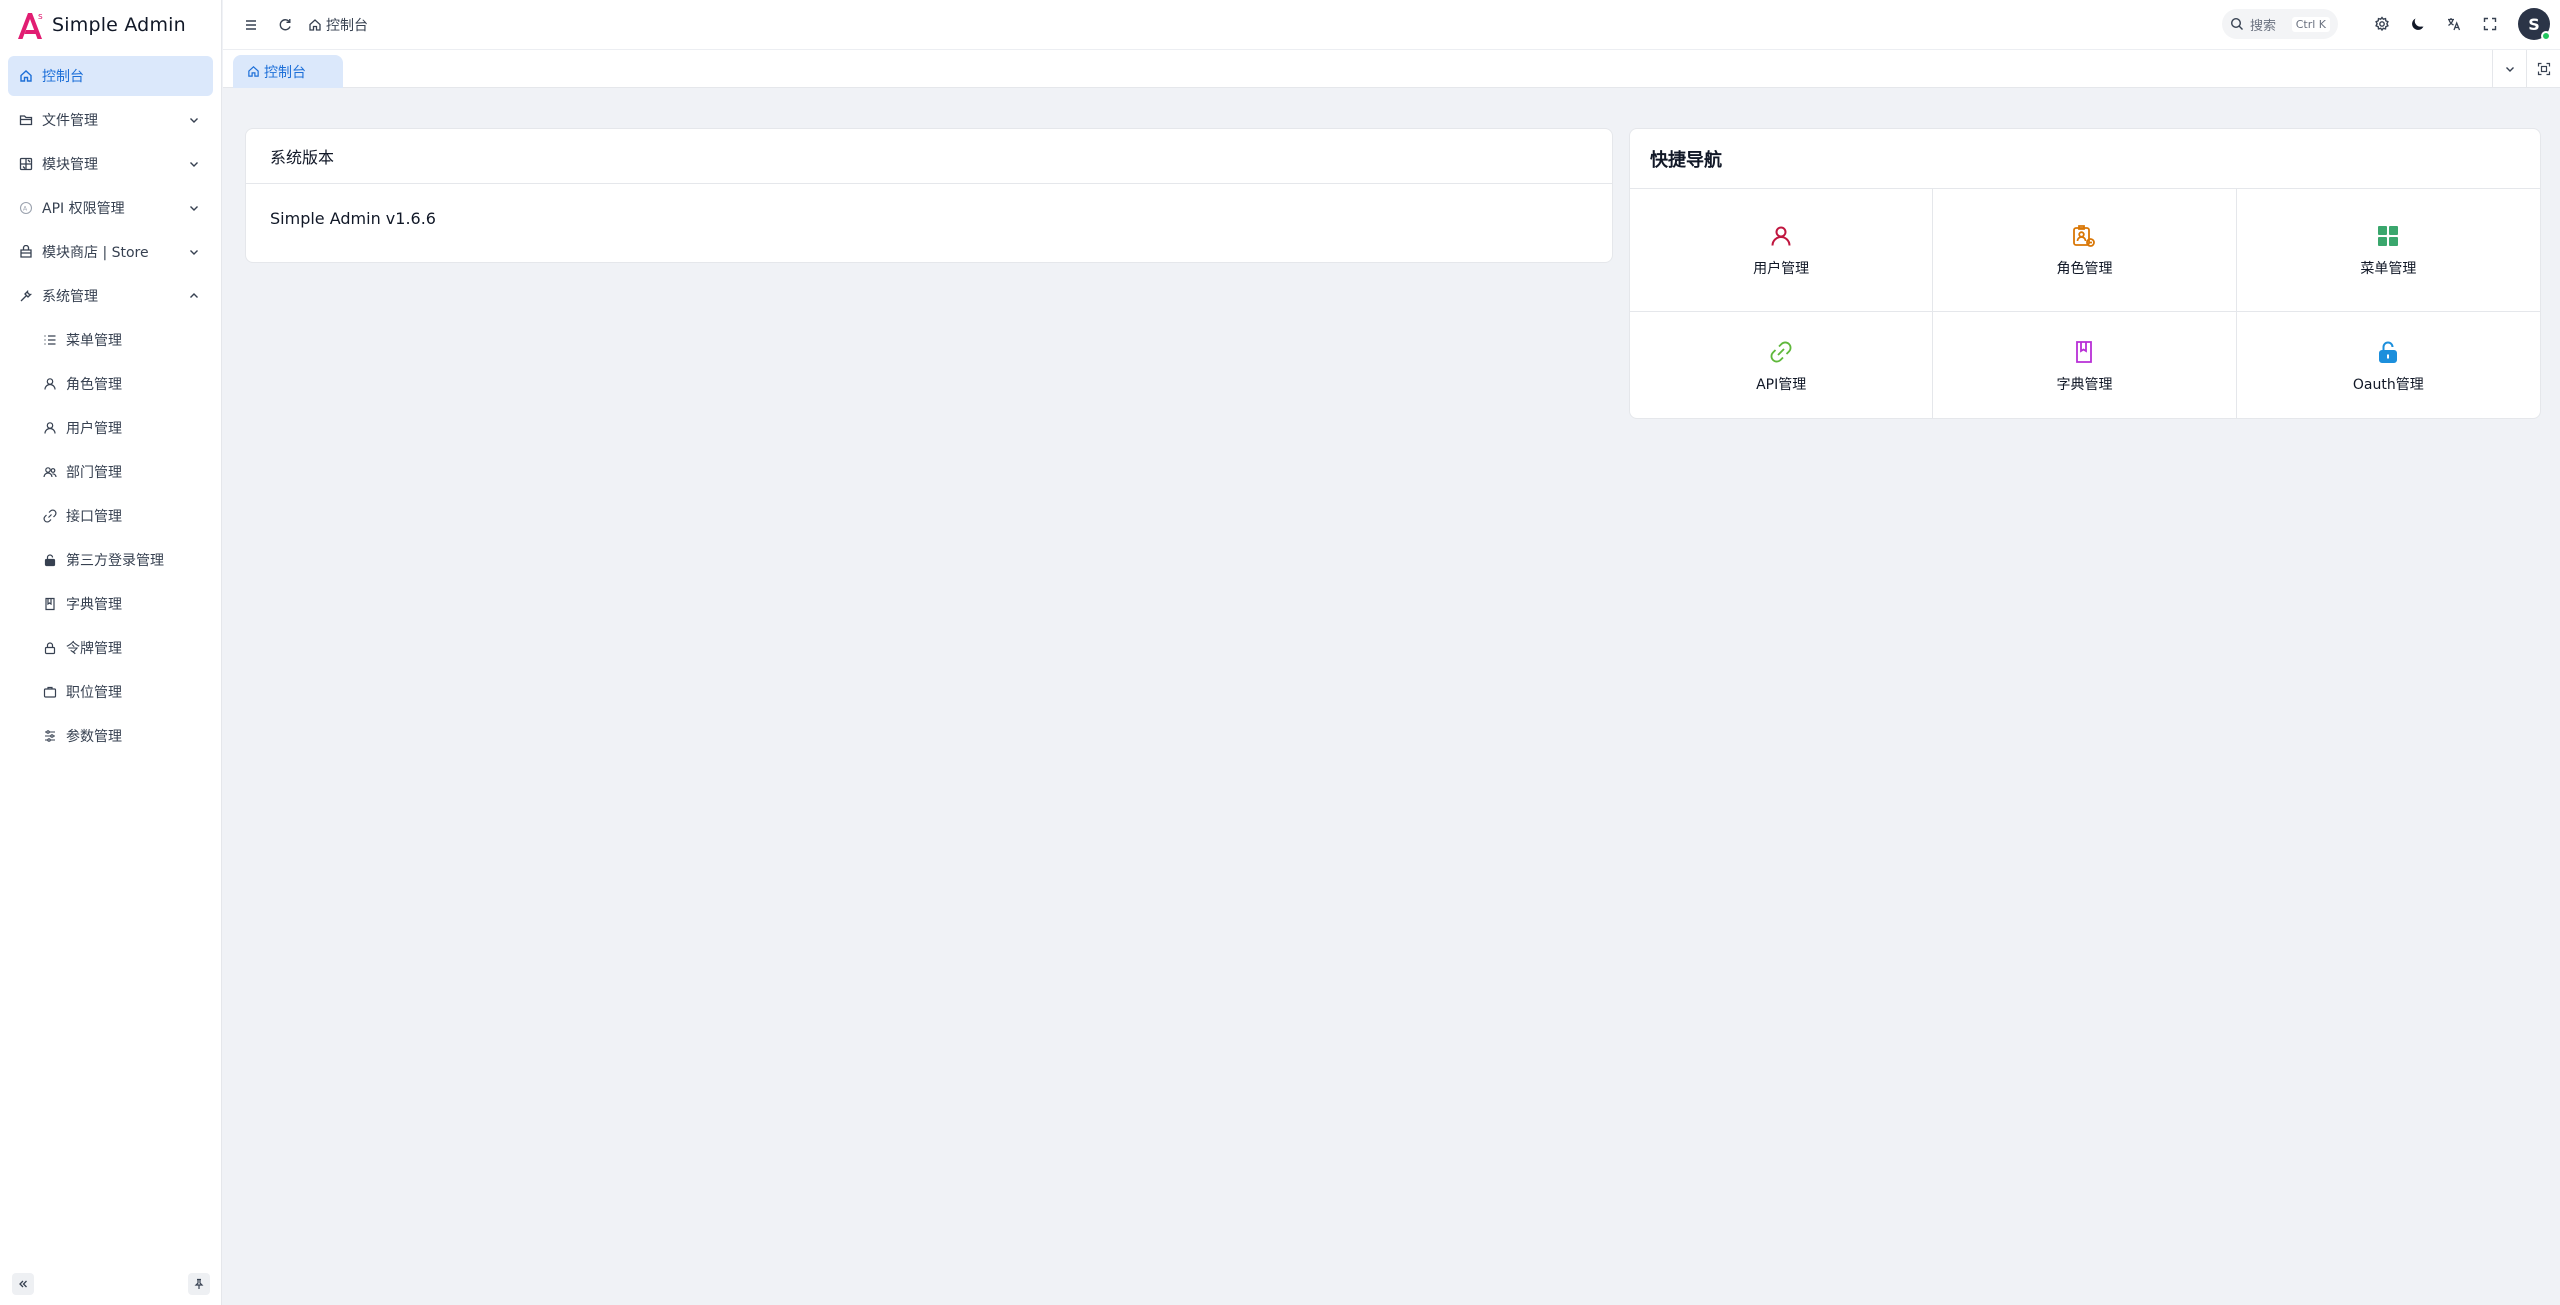 This screenshot has height=1305, width=2560. I want to click on chevron-up-icon, so click(194, 295).